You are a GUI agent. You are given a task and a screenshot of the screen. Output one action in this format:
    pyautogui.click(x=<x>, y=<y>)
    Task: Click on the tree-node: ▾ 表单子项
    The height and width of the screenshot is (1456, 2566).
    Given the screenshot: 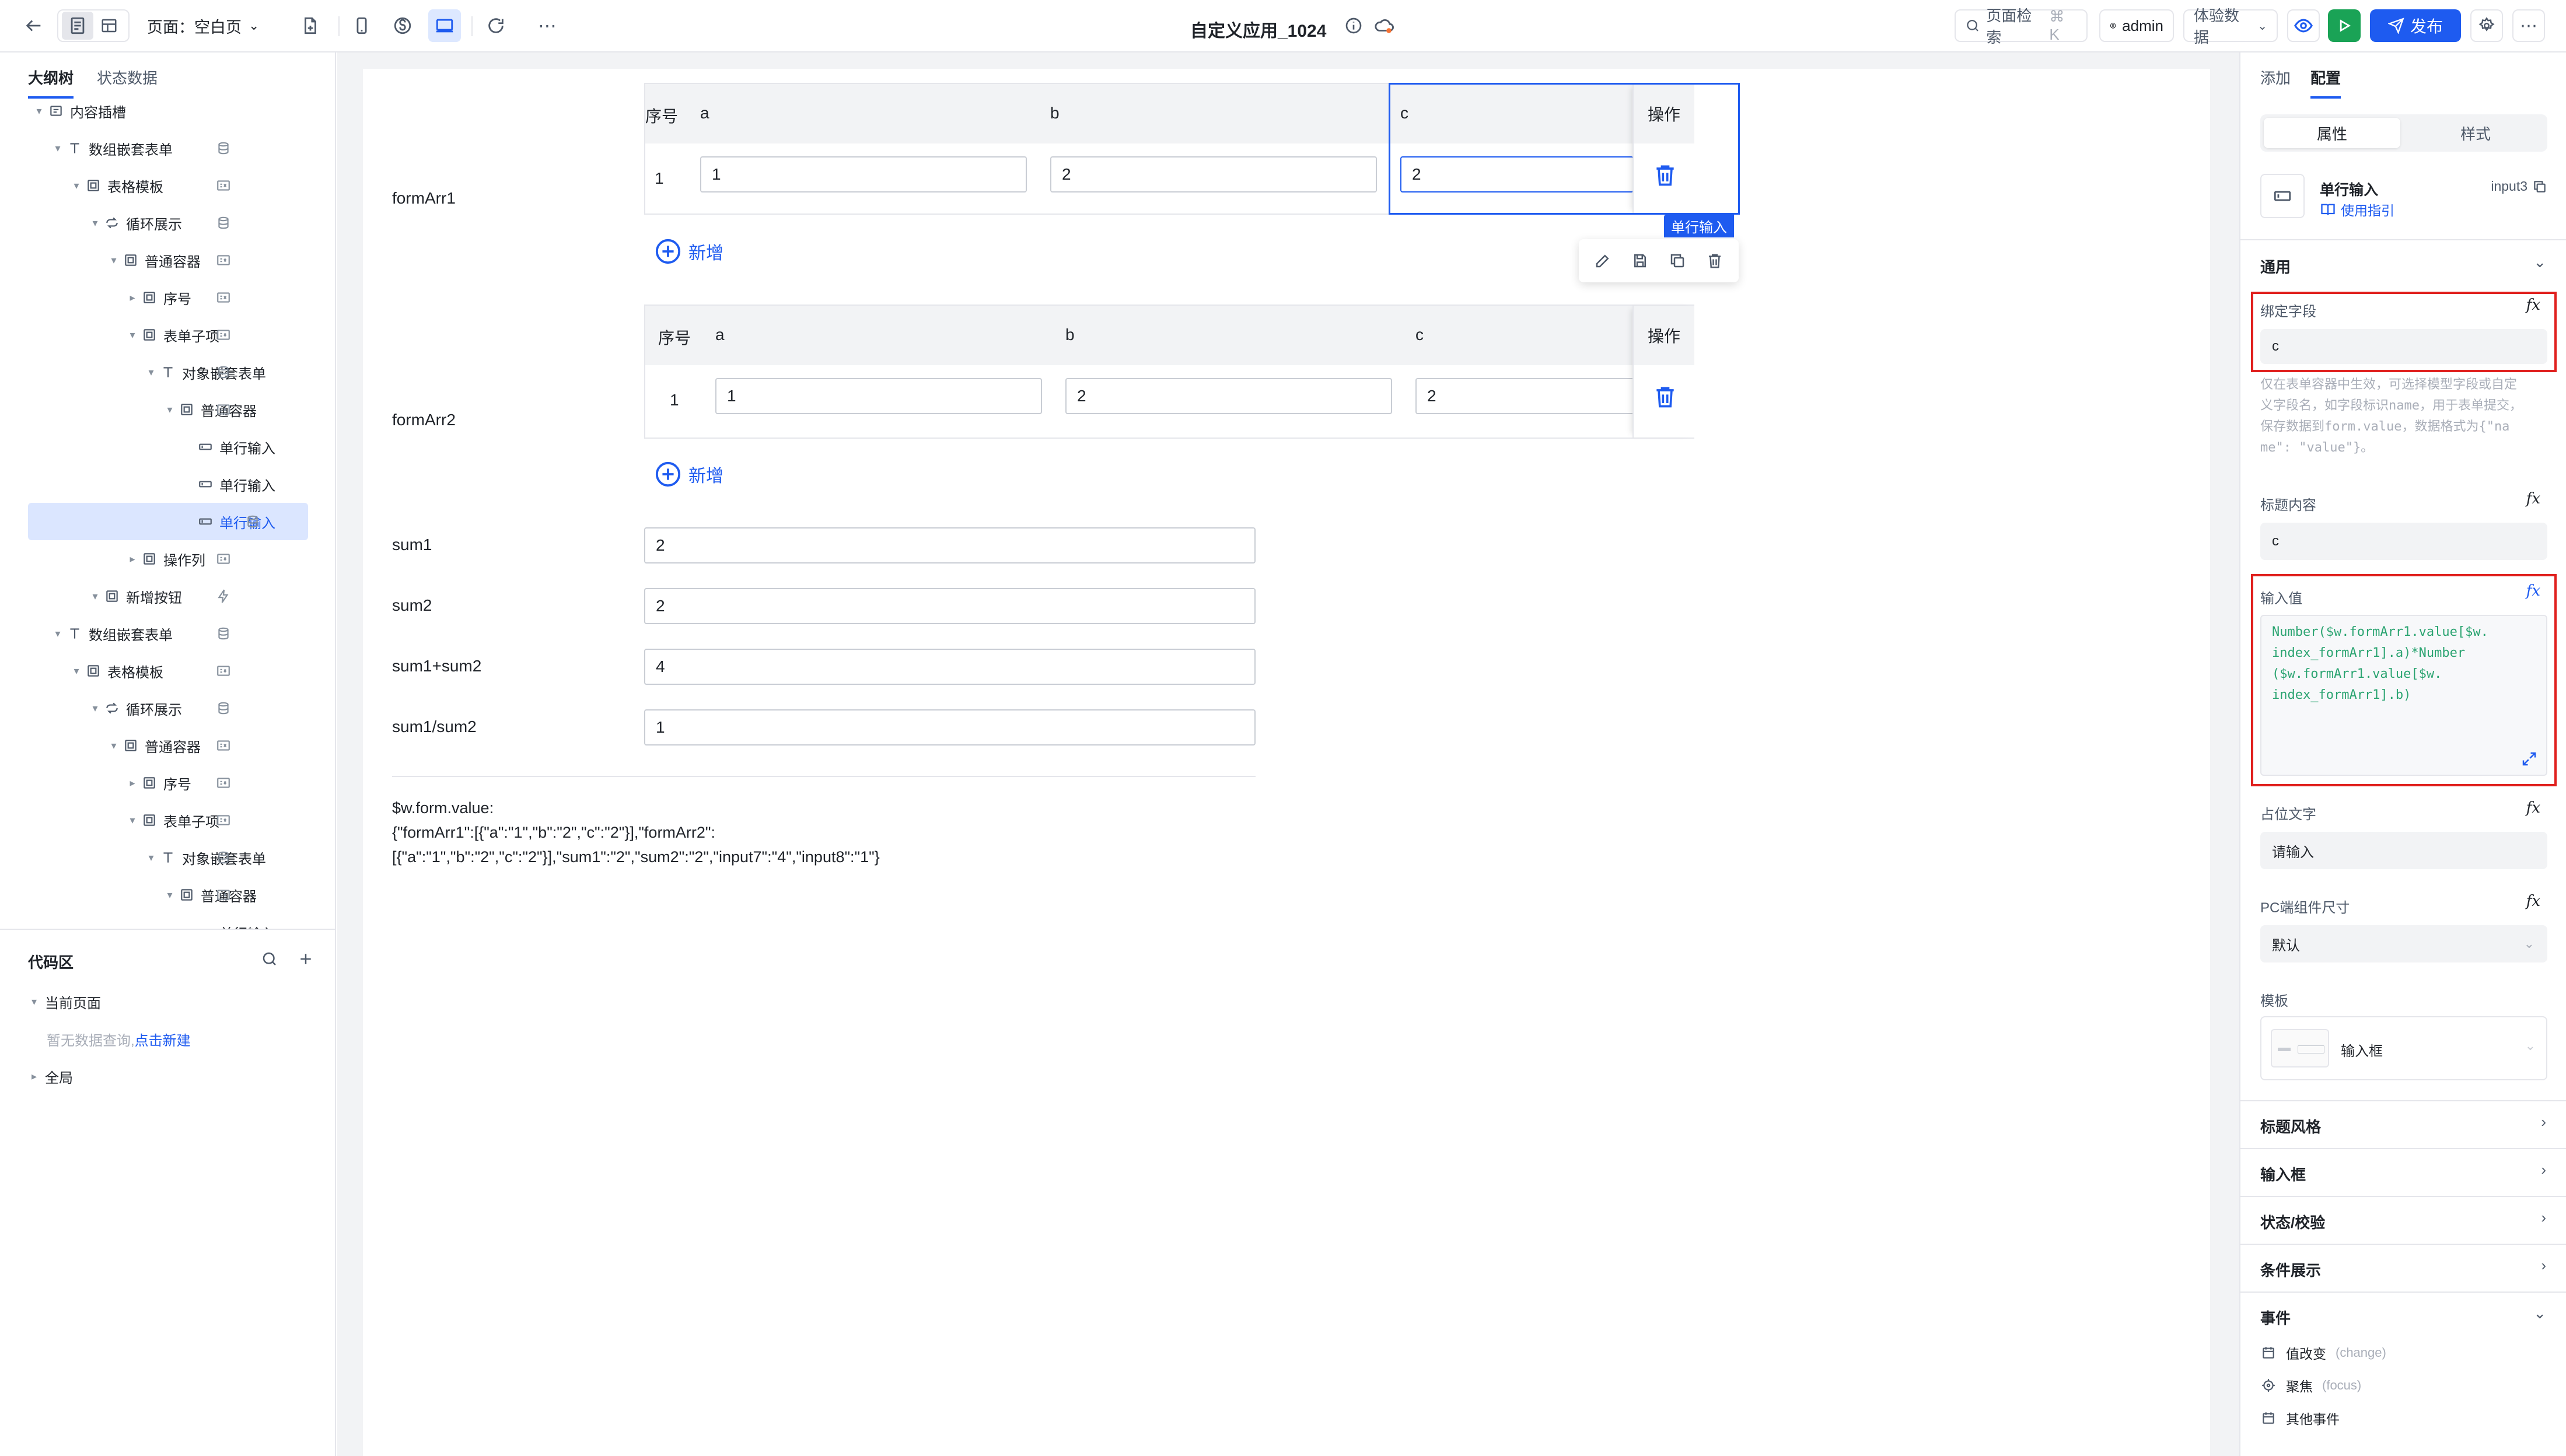 What is the action you would take?
    pyautogui.click(x=154, y=820)
    